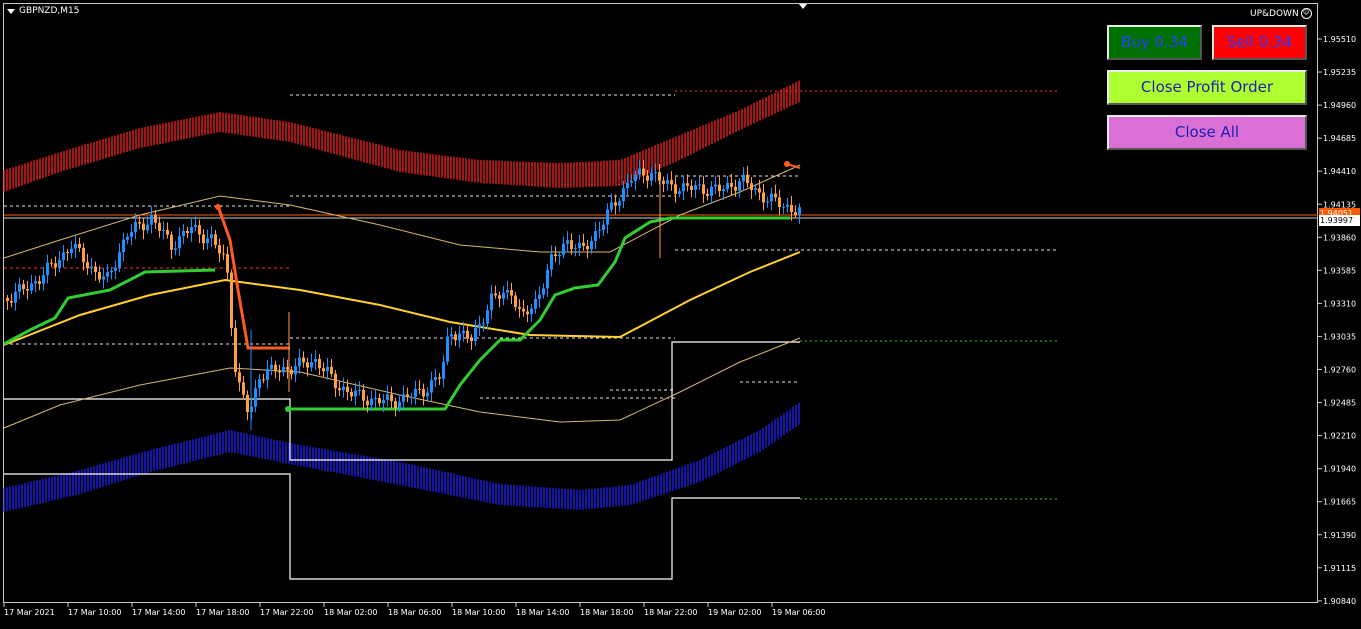 Image resolution: width=1361 pixels, height=629 pixels. Describe the element at coordinates (1306, 13) in the screenshot. I see `smiley-icon: ☺` at that location.